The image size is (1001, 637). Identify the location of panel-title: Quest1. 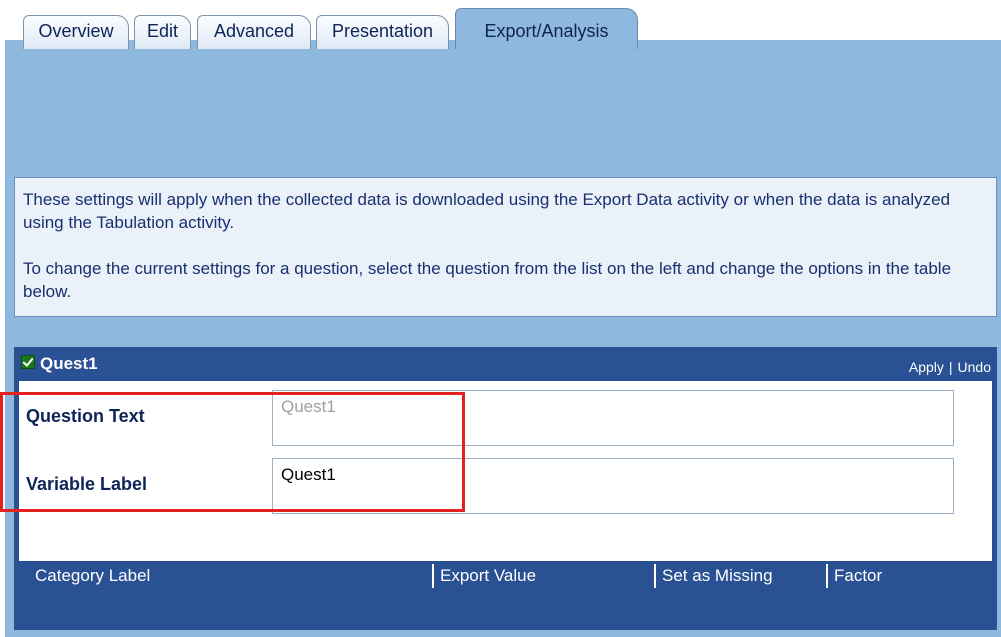
(69, 363).